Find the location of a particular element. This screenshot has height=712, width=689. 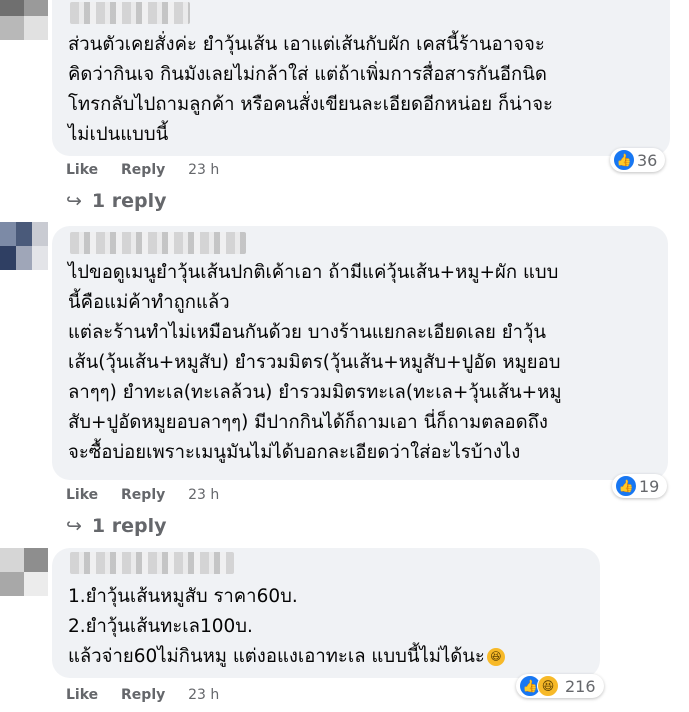

comment-actions-3: Like Reply 23 h is located at coordinates (151, 695).